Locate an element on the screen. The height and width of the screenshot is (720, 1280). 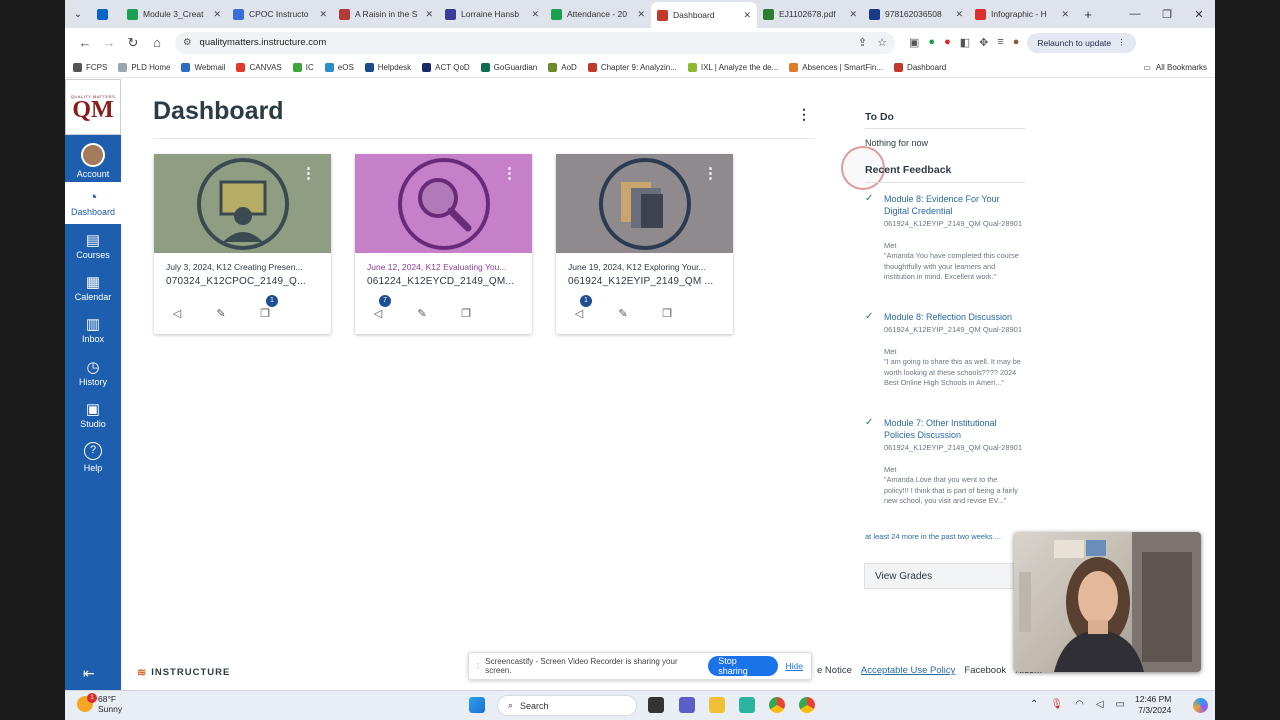
task-view-icon is located at coordinates (656, 705).